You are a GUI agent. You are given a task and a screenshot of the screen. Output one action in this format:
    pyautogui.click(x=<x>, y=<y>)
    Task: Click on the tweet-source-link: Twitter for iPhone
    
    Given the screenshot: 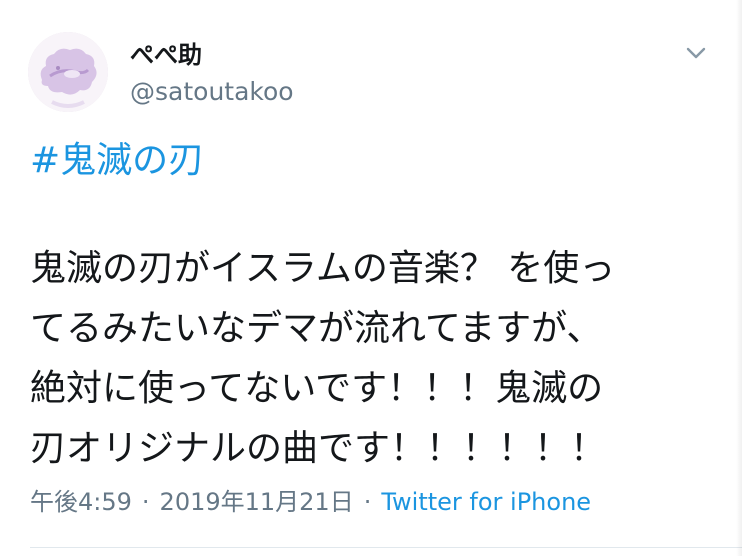 What is the action you would take?
    pyautogui.click(x=486, y=502)
    